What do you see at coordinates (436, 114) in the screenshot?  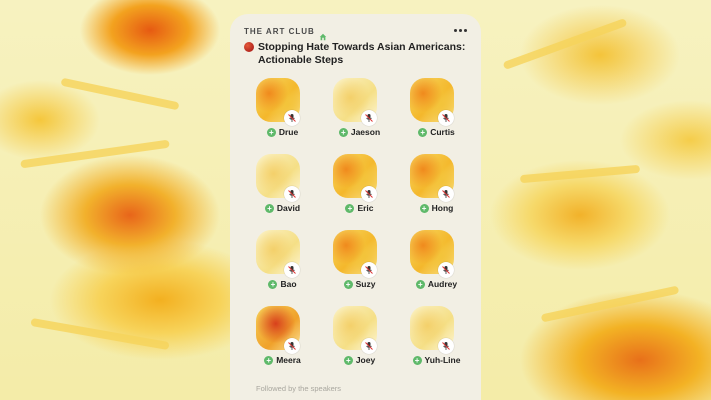 I see `speaker-tile: + Curtis` at bounding box center [436, 114].